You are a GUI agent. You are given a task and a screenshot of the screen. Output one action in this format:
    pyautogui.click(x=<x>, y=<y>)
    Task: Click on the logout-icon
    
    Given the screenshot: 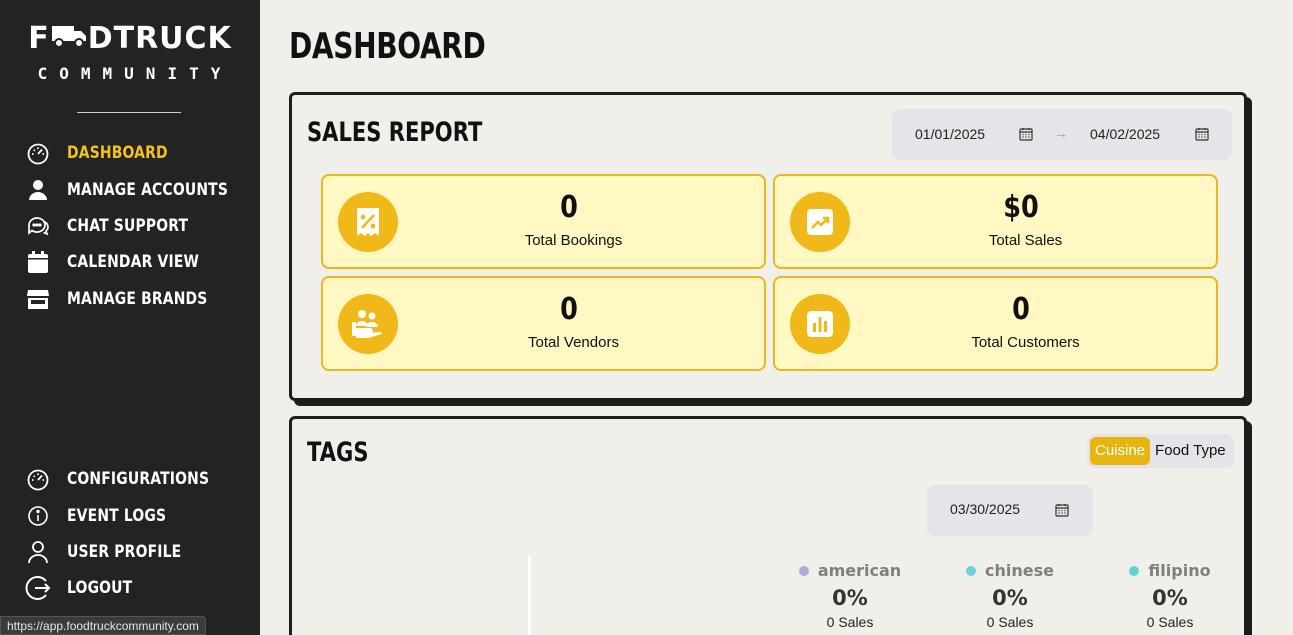 What is the action you would take?
    pyautogui.click(x=38, y=588)
    